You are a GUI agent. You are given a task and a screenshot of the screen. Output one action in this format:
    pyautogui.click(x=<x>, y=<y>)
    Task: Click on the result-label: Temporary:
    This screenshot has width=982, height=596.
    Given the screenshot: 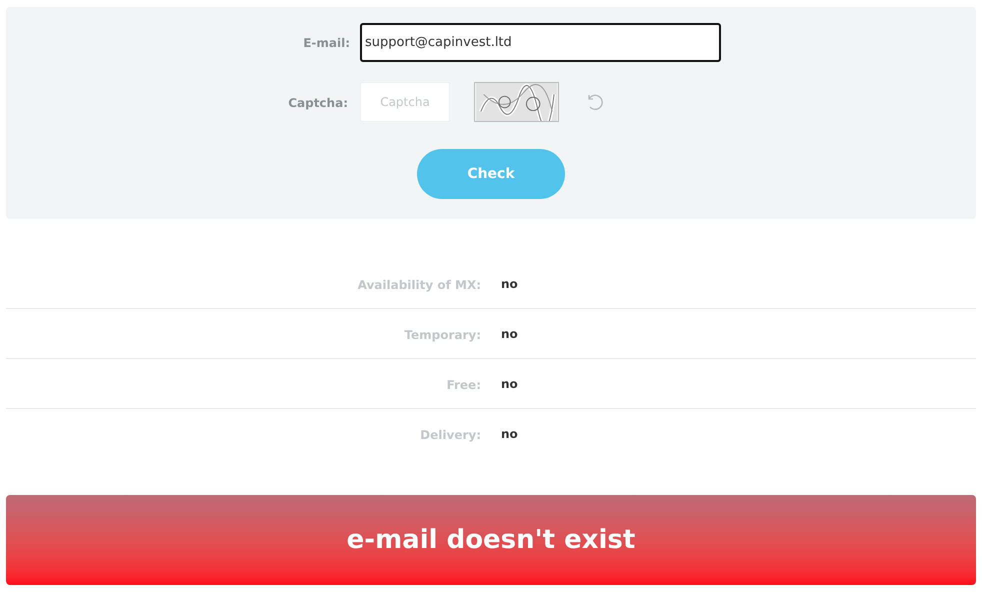 What is the action you would take?
    pyautogui.click(x=442, y=335)
    